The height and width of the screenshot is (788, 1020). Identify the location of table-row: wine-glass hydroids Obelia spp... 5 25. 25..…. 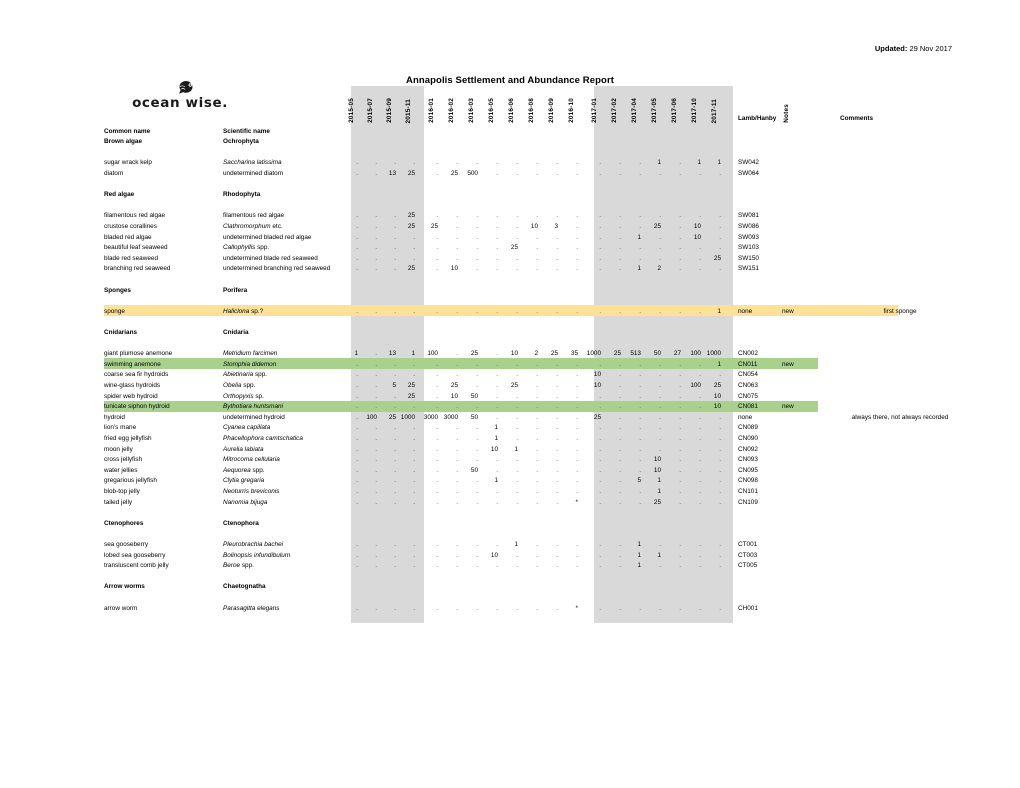
(510, 385).